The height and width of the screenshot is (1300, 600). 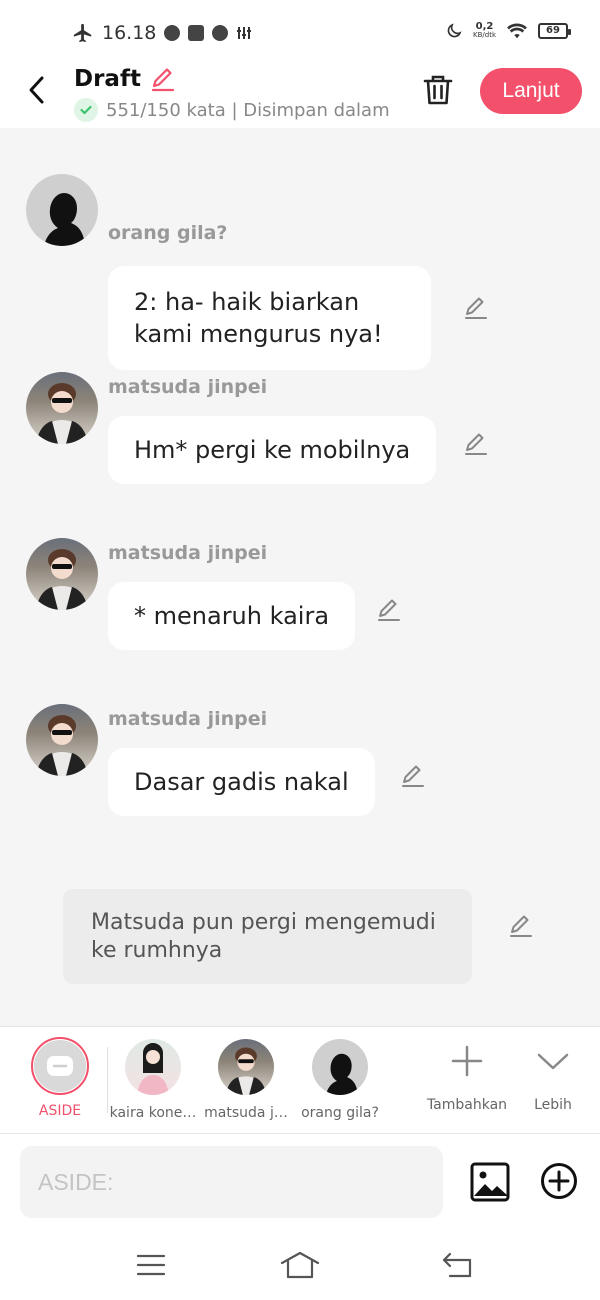 I want to click on message-bubble: Hm* pergi ke mobilnya, so click(x=272, y=450).